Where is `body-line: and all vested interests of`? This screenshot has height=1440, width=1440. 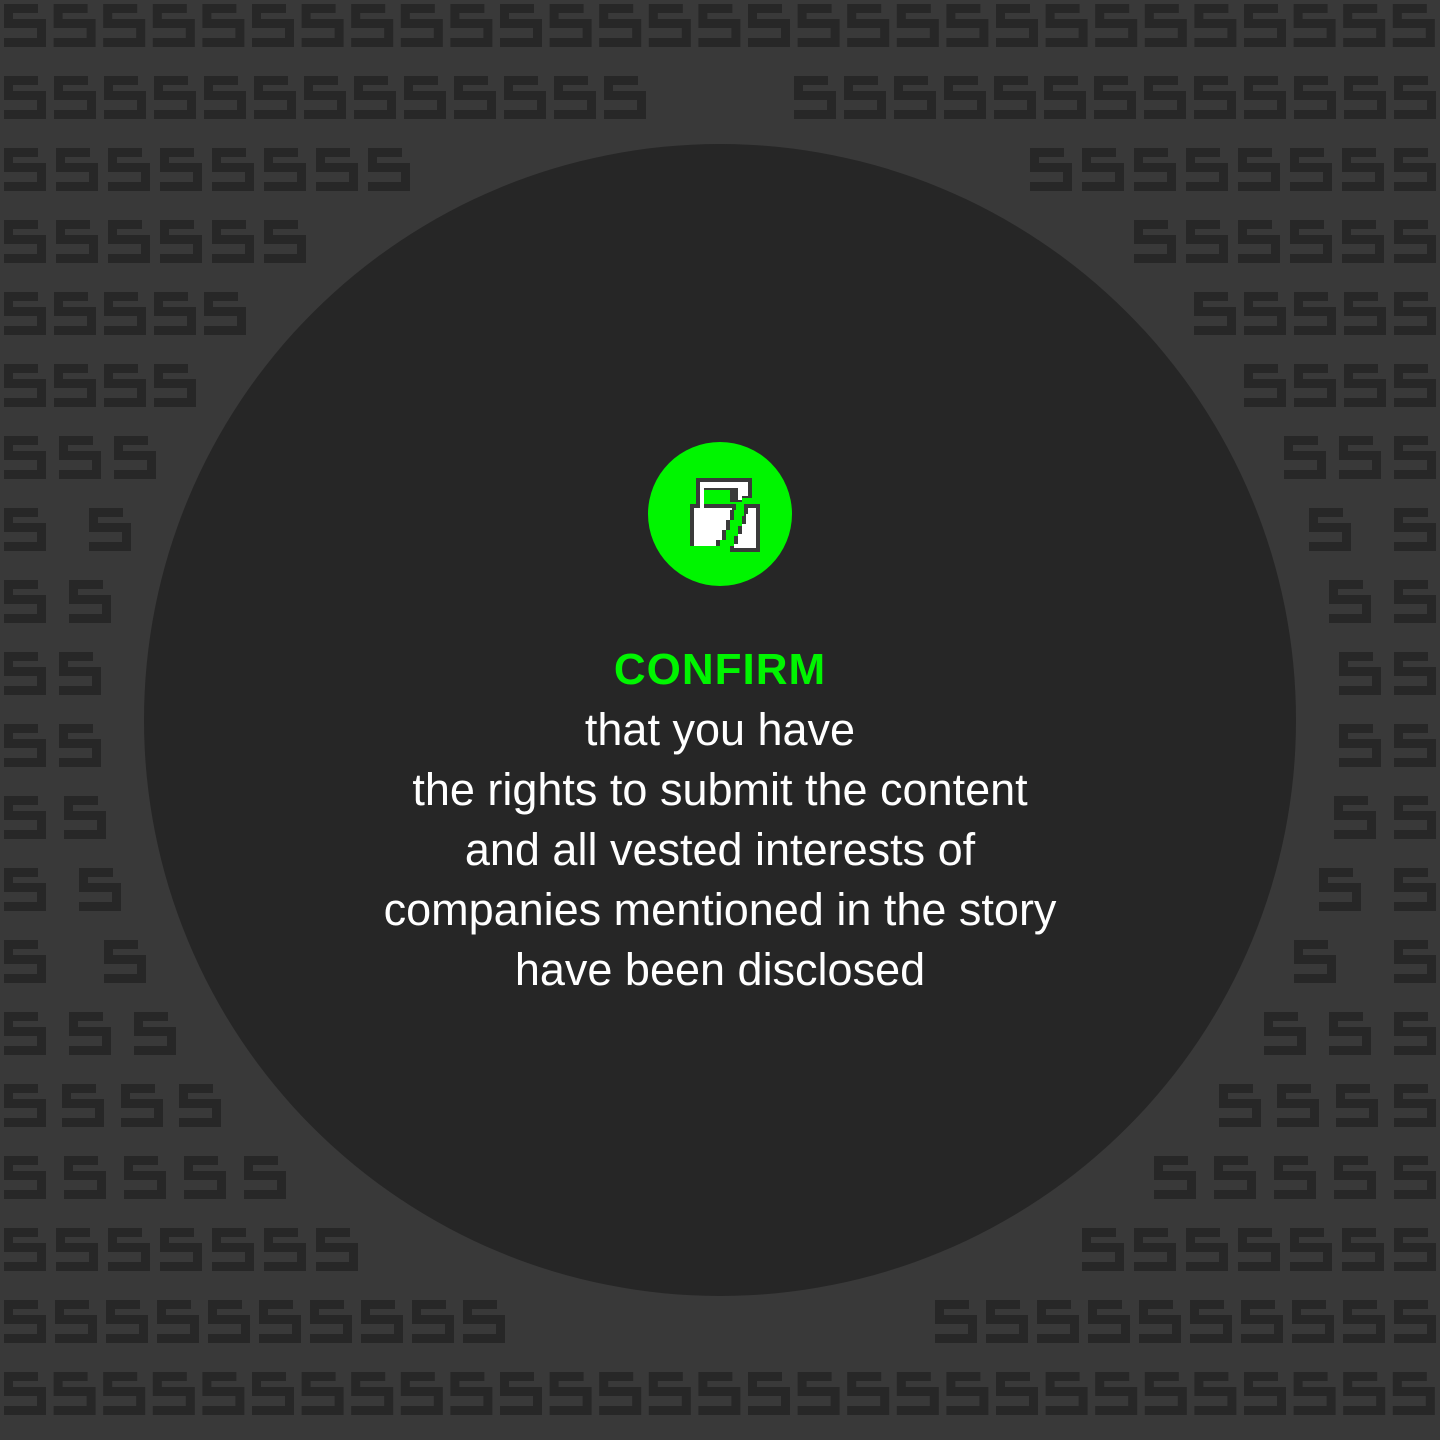
body-line: and all vested interests of is located at coordinates (720, 849).